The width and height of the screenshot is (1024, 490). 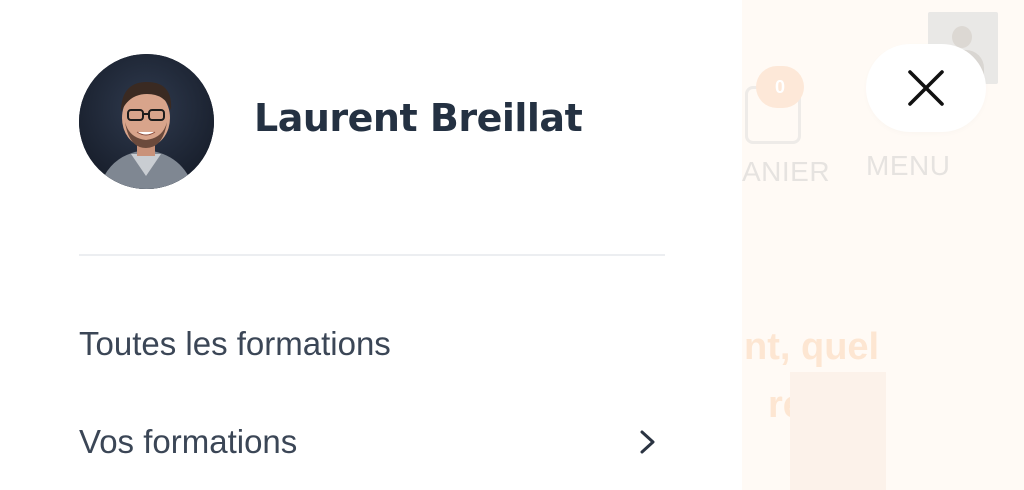 What do you see at coordinates (372, 255) in the screenshot?
I see `divider` at bounding box center [372, 255].